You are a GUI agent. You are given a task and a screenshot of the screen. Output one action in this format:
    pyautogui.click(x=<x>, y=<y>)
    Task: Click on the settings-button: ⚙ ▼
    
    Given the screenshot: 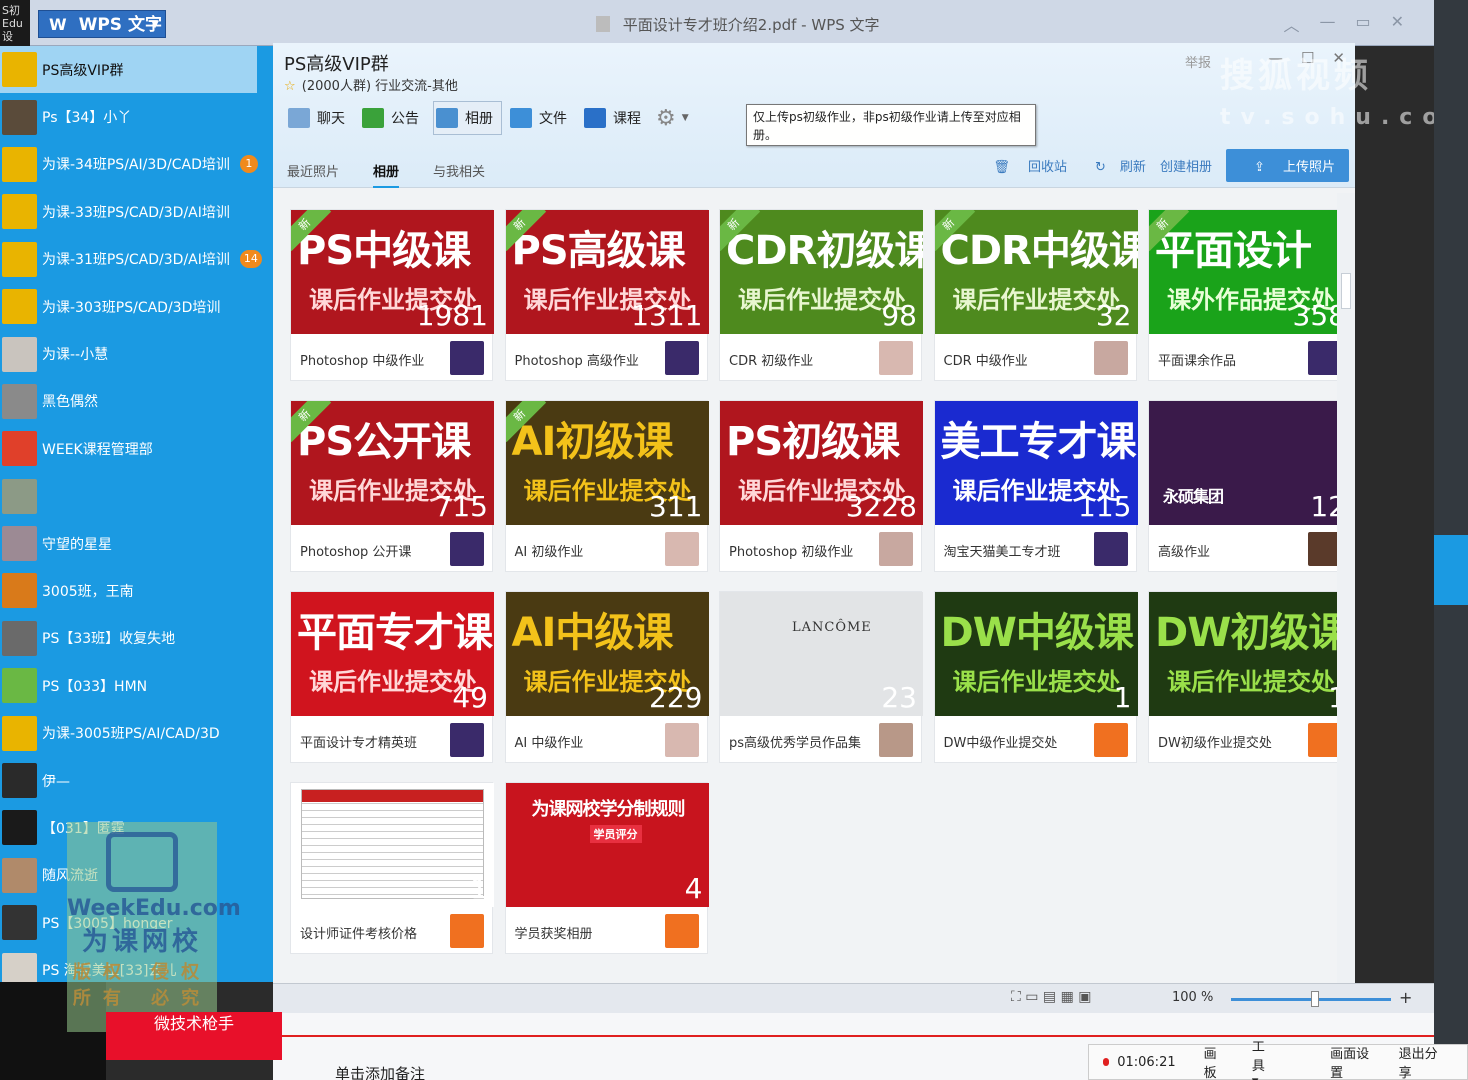 What is the action you would take?
    pyautogui.click(x=675, y=118)
    